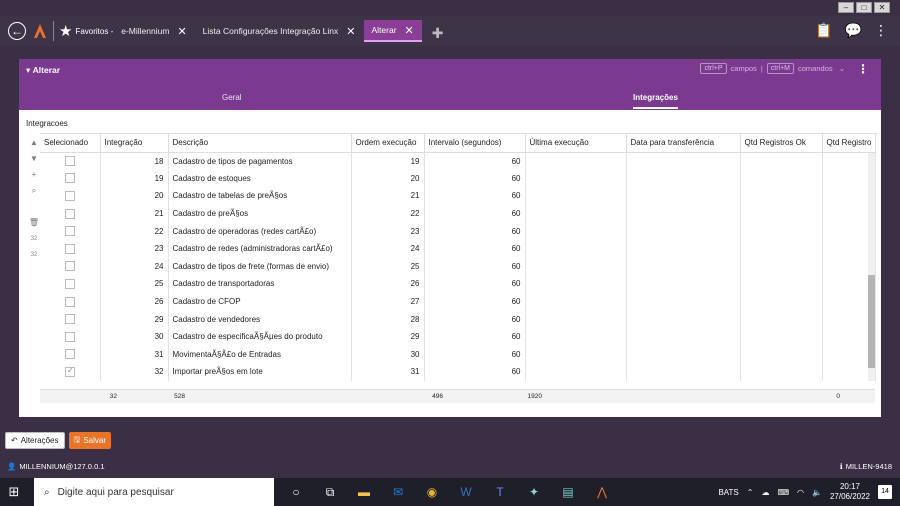 The width and height of the screenshot is (900, 506). What do you see at coordinates (841, 68) in the screenshot?
I see `chevron-down-icon: ⌄` at bounding box center [841, 68].